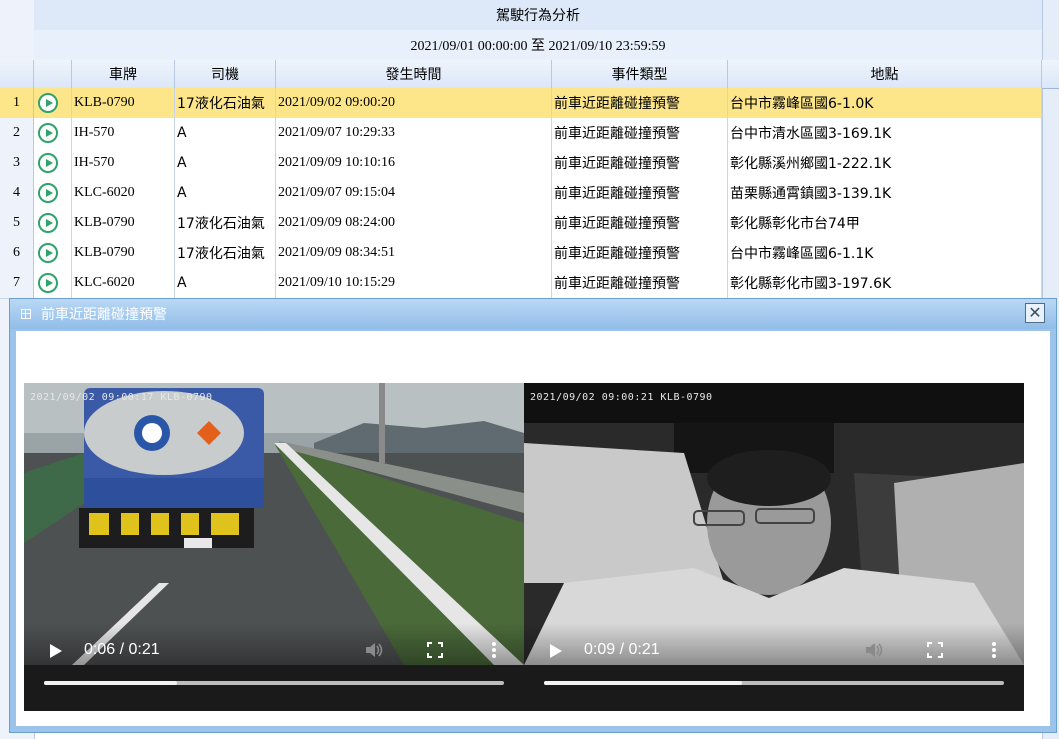  What do you see at coordinates (17, 223) in the screenshot?
I see `row-number: 5` at bounding box center [17, 223].